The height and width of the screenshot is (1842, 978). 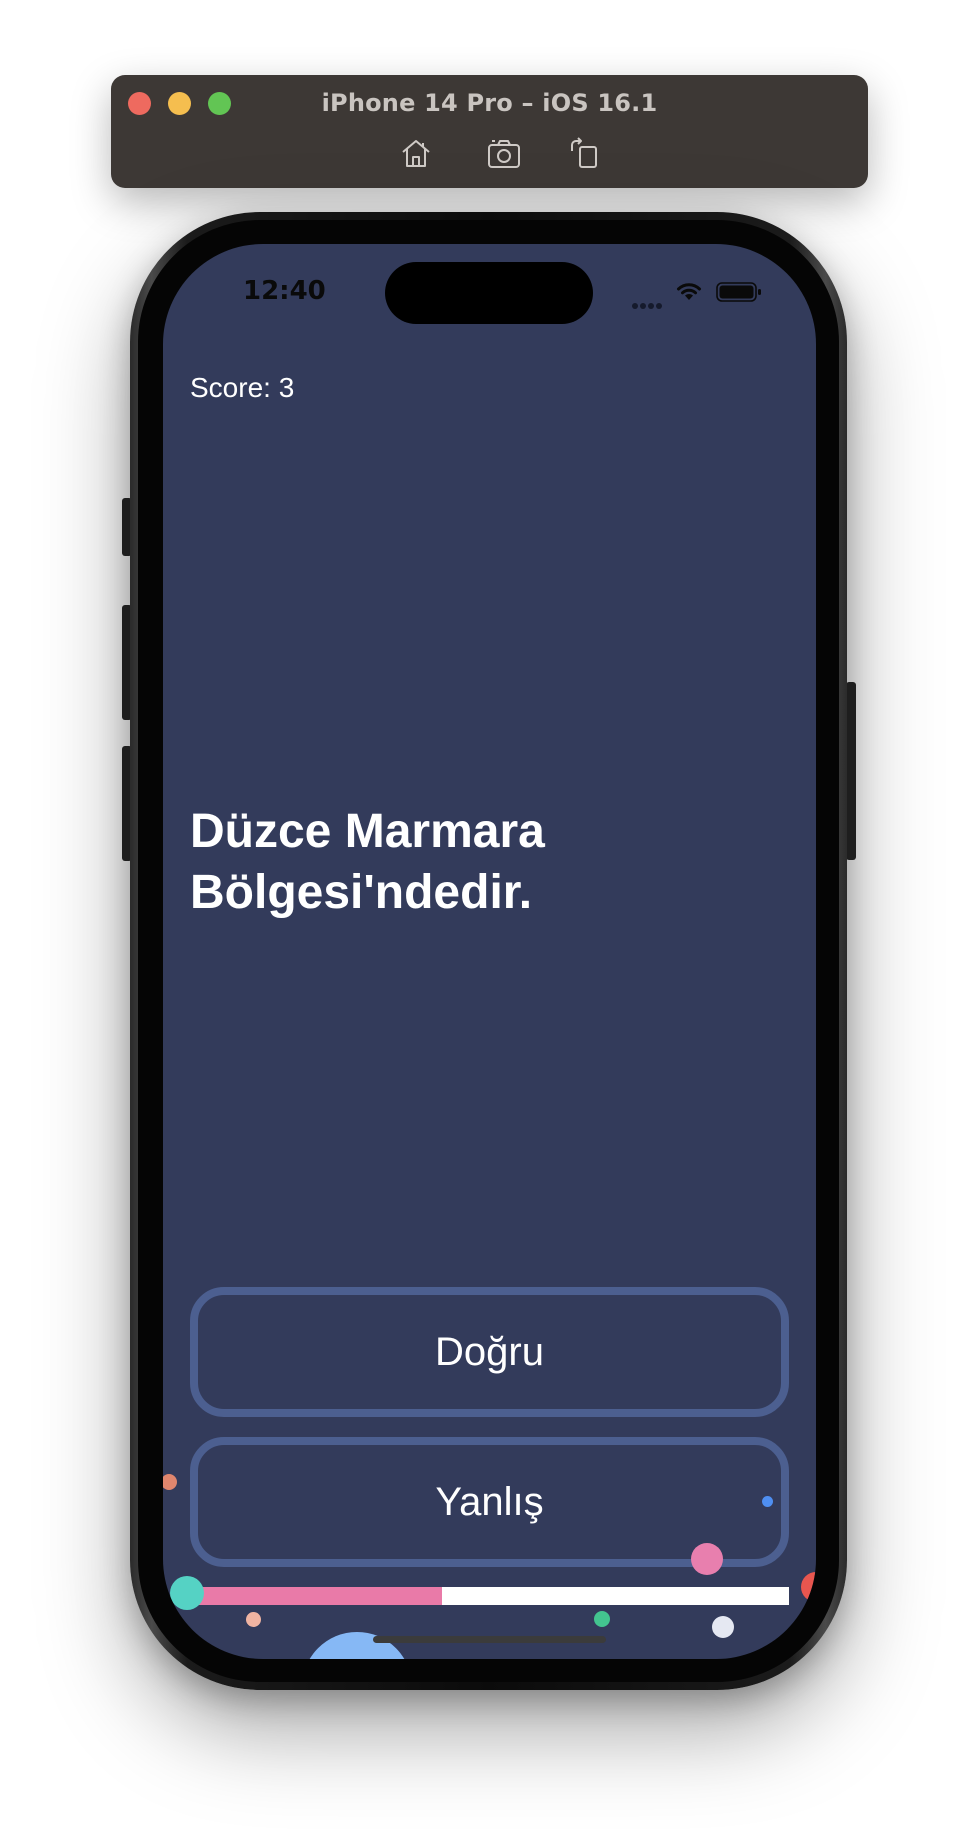 I want to click on wifi-icon, so click(x=689, y=291).